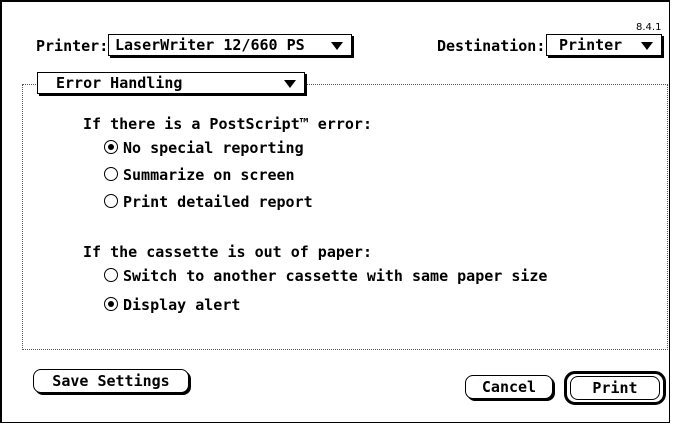  I want to click on cancel-button: Cancel, so click(509, 387).